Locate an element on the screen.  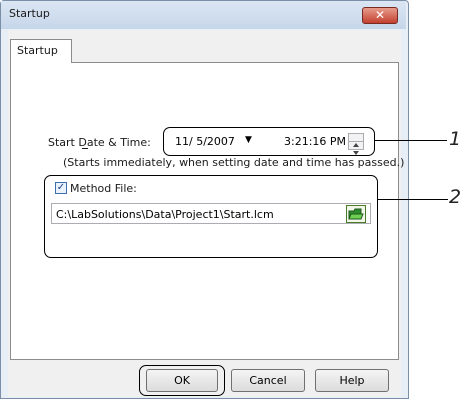
callout-number-2: 2 is located at coordinates (455, 197).